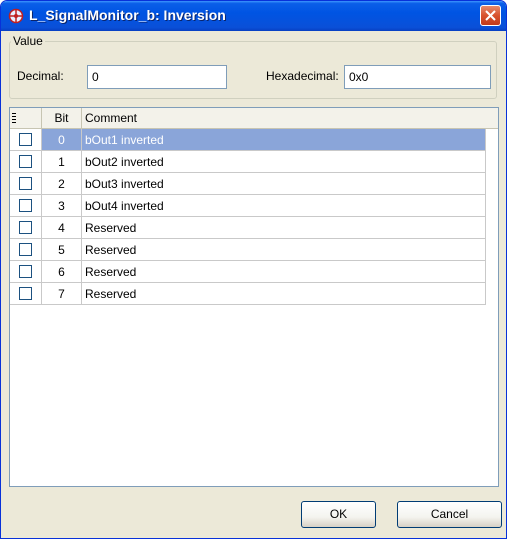 This screenshot has width=507, height=539. Describe the element at coordinates (28, 41) in the screenshot. I see `value-group-legend: Value` at that location.